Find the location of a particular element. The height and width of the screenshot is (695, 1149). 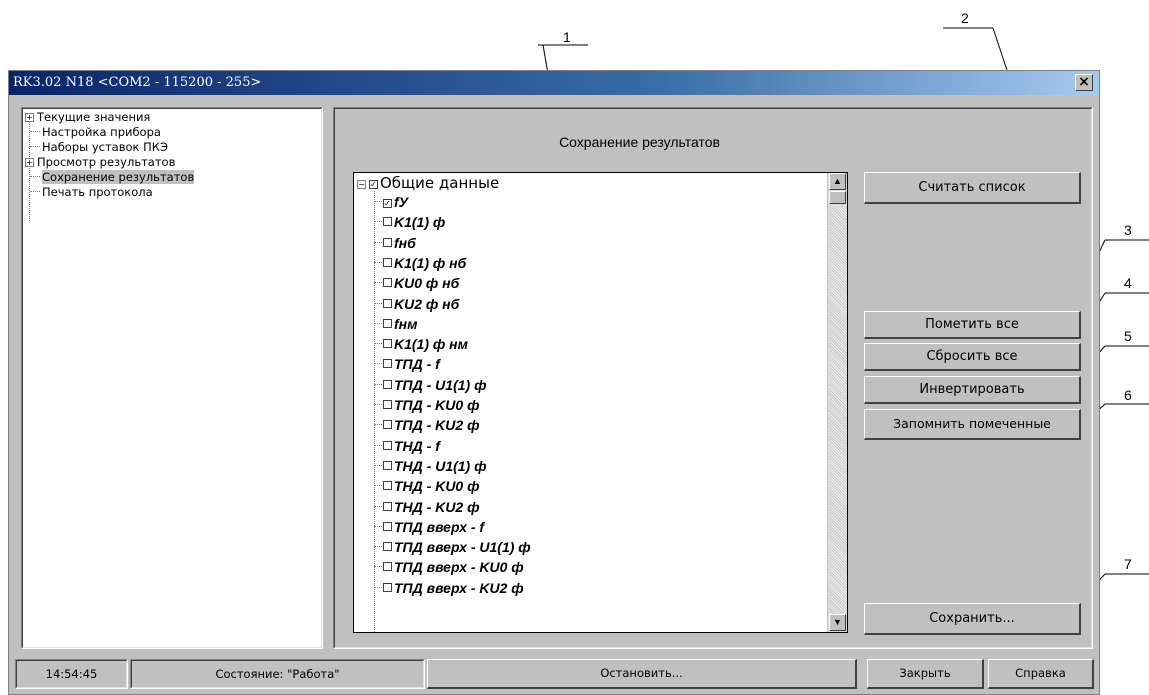

checklist-root-general-data: − ✓ Общие данные is located at coordinates (428, 183).